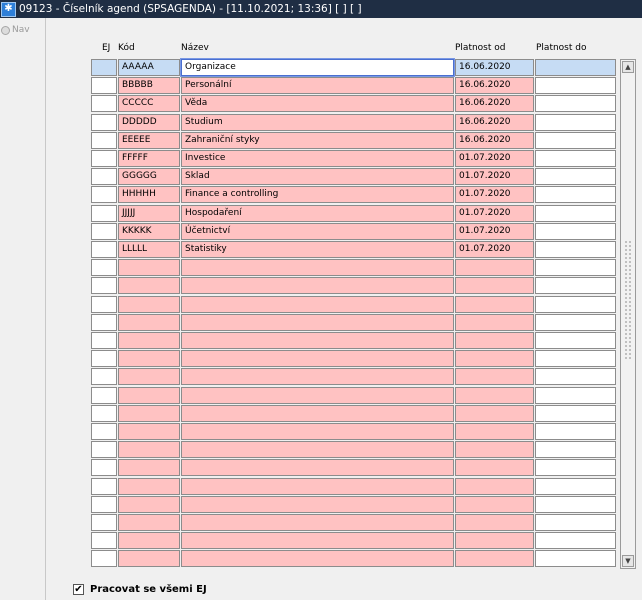  I want to click on kod-cell: KKKKK, so click(149, 231).